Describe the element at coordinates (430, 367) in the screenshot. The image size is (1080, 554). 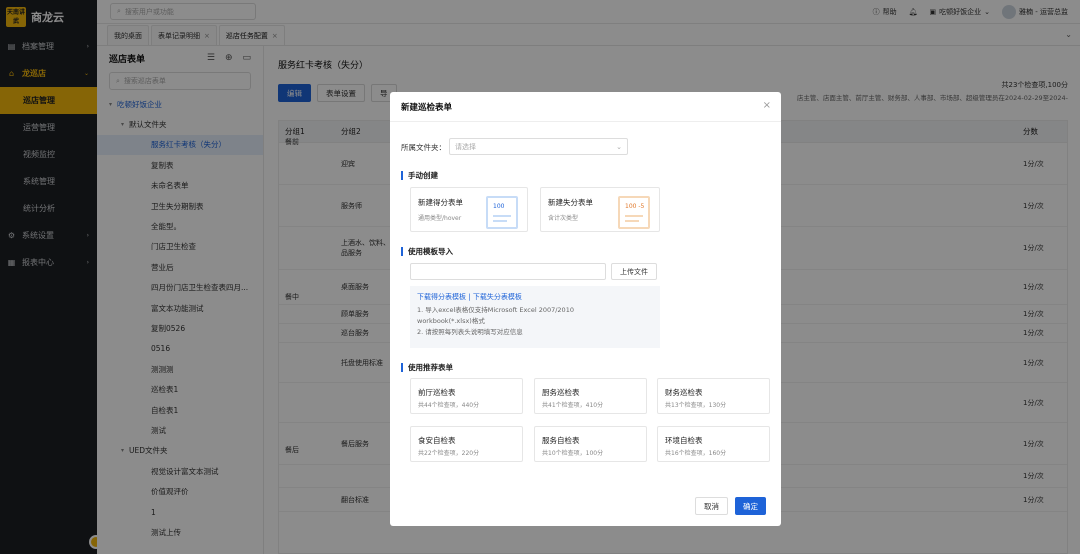
I see `section-title: 使用推荐表单` at that location.